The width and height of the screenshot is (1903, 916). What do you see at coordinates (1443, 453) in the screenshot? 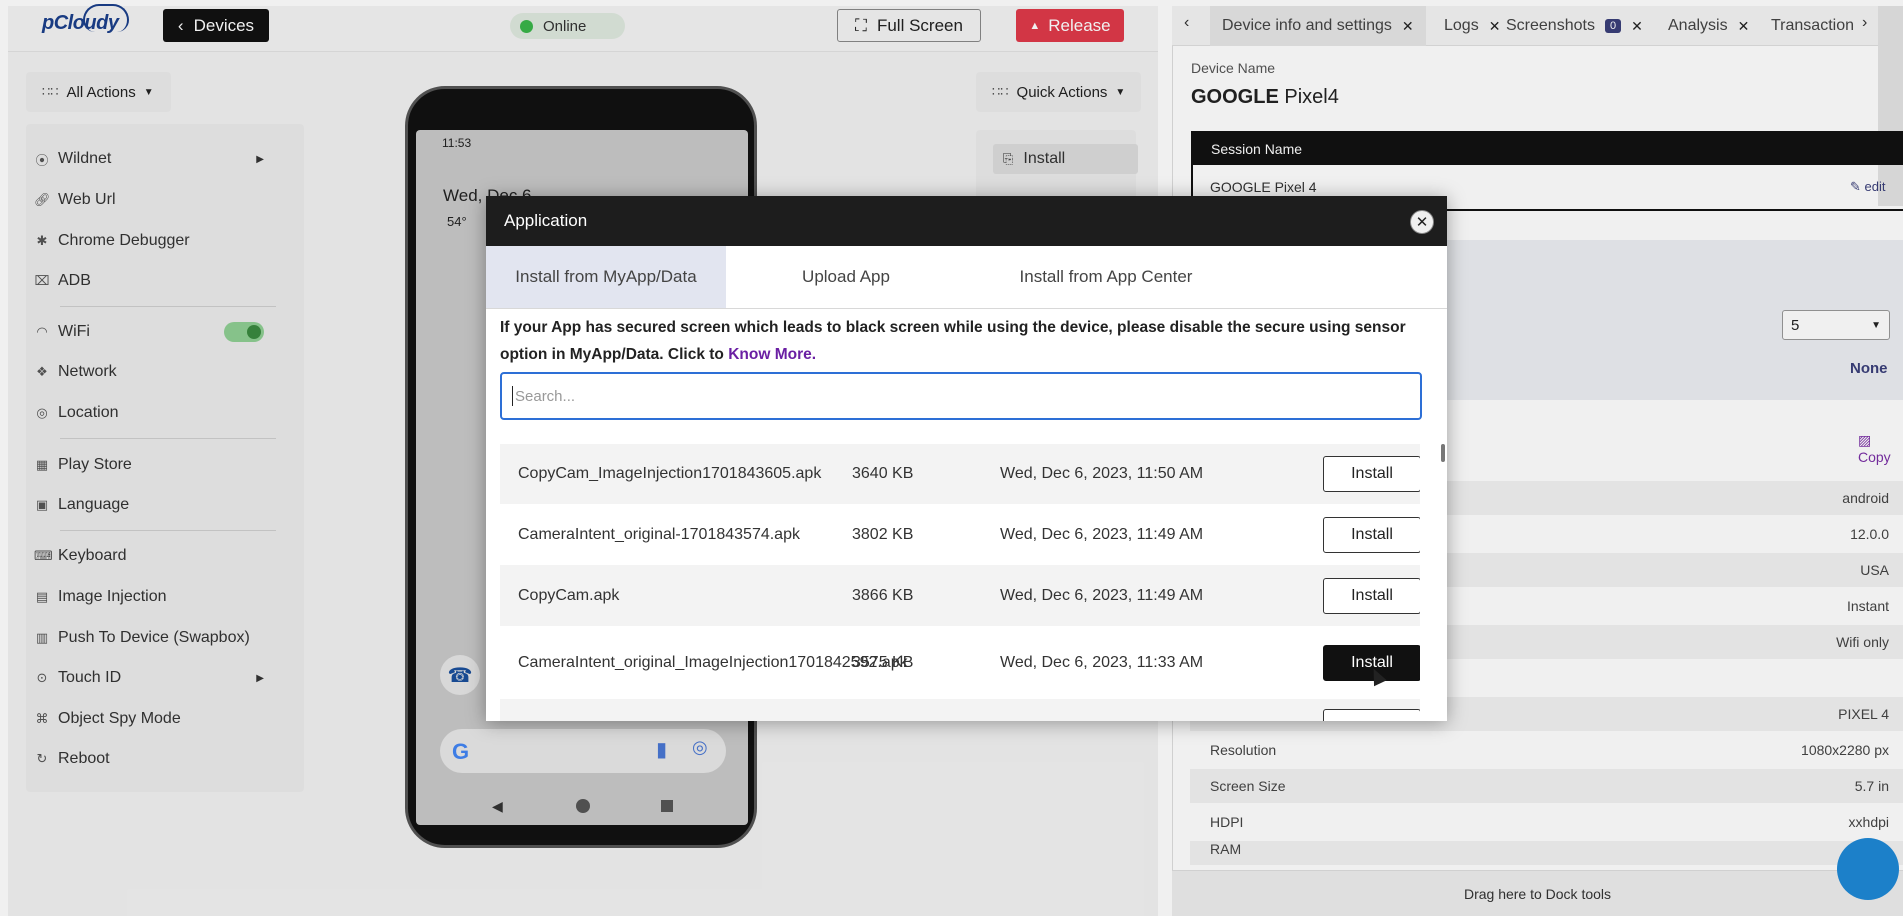
I see `scrollbar` at bounding box center [1443, 453].